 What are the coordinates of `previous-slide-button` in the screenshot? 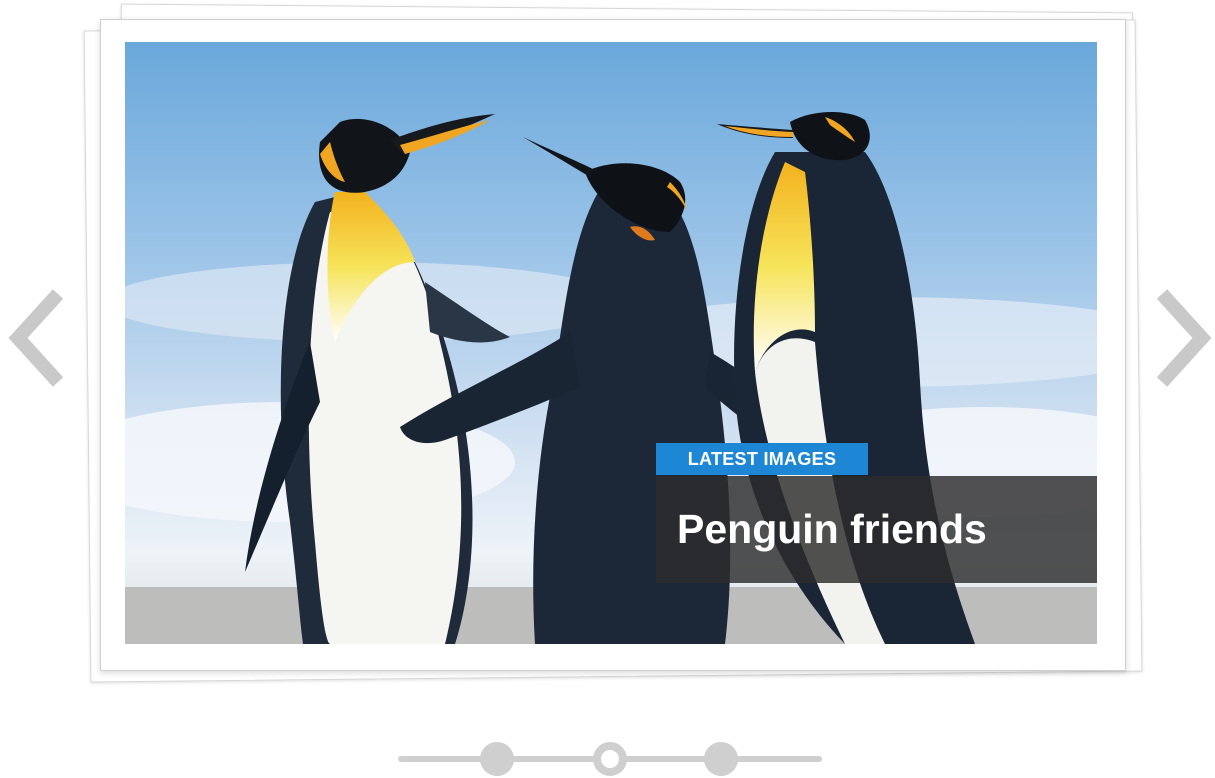 It's located at (37, 338).